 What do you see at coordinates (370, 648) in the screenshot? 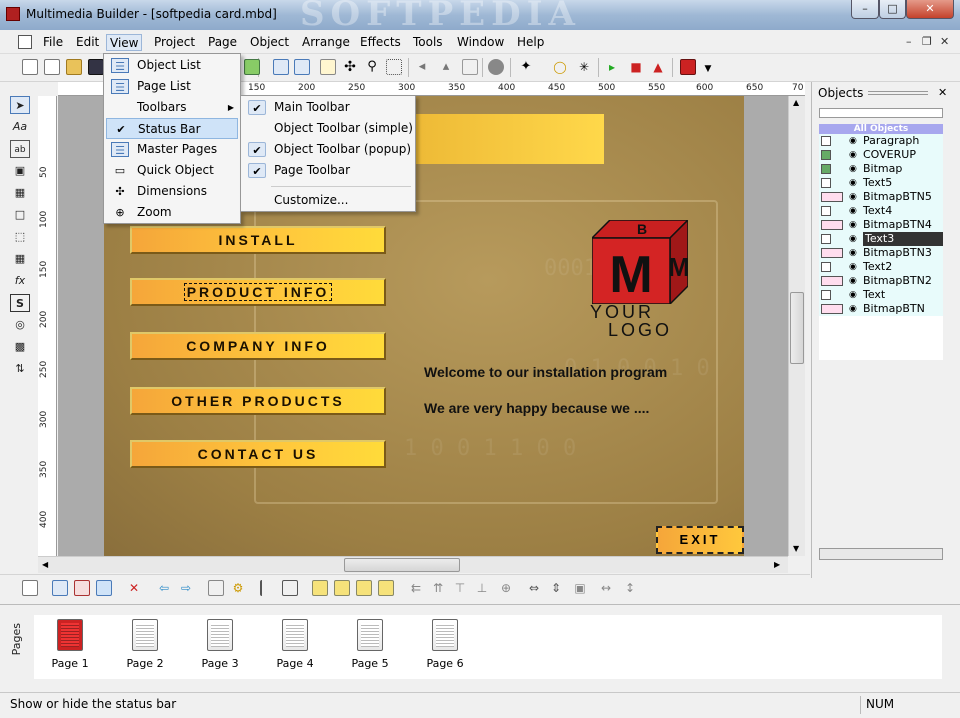
I see `page-thumbnail: Page 5` at bounding box center [370, 648].